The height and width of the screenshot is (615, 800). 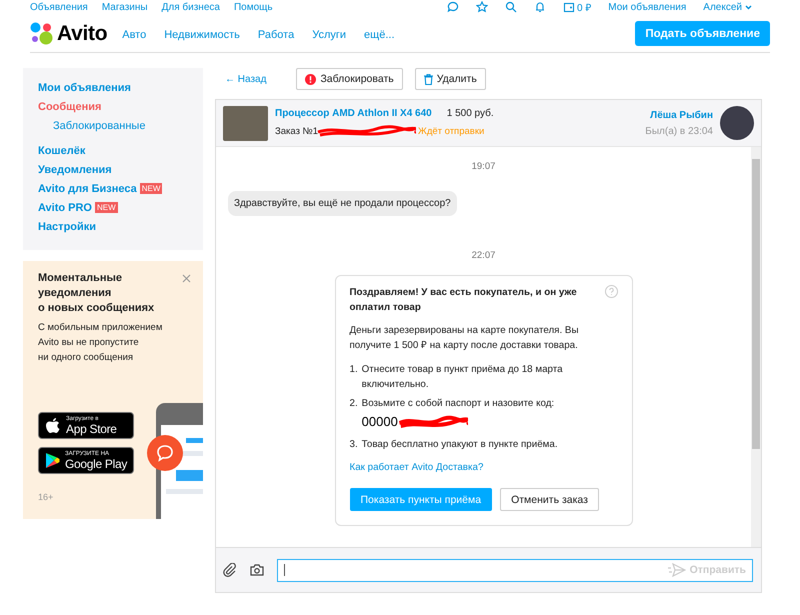 What do you see at coordinates (42, 34) in the screenshot?
I see `logo-dots-icon` at bounding box center [42, 34].